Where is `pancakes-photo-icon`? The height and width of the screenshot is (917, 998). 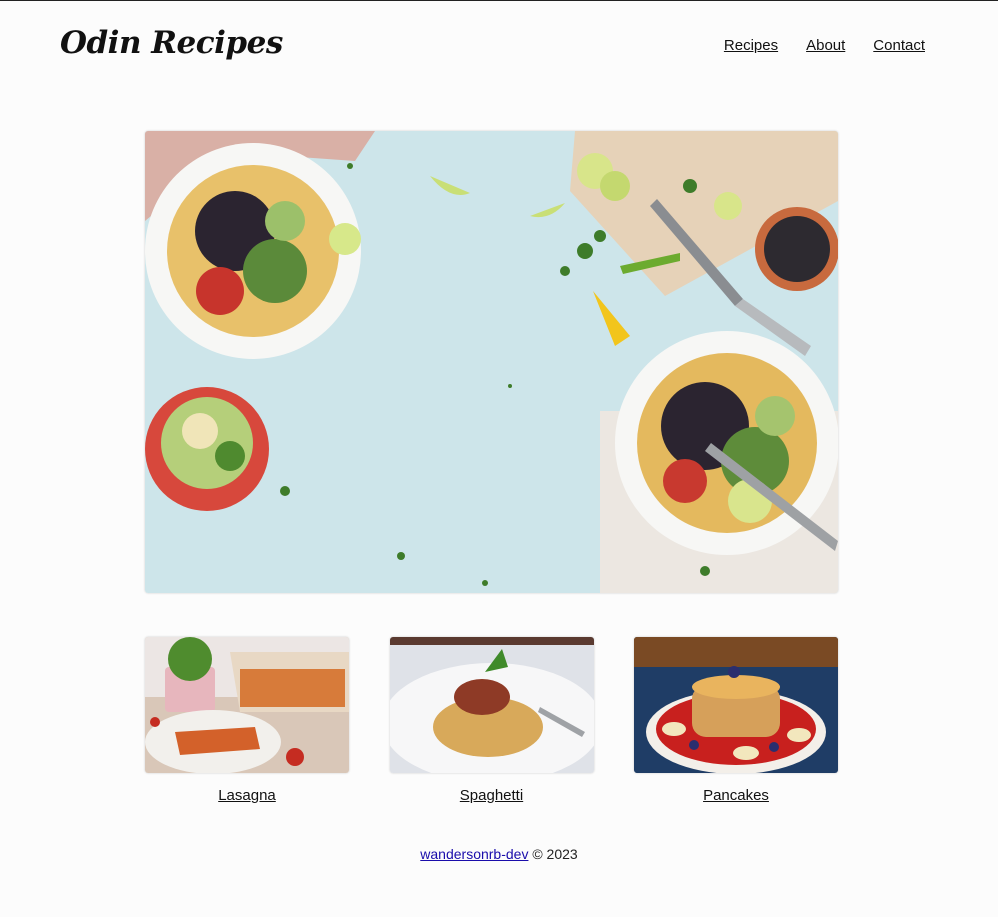
pancakes-photo-icon is located at coordinates (736, 705).